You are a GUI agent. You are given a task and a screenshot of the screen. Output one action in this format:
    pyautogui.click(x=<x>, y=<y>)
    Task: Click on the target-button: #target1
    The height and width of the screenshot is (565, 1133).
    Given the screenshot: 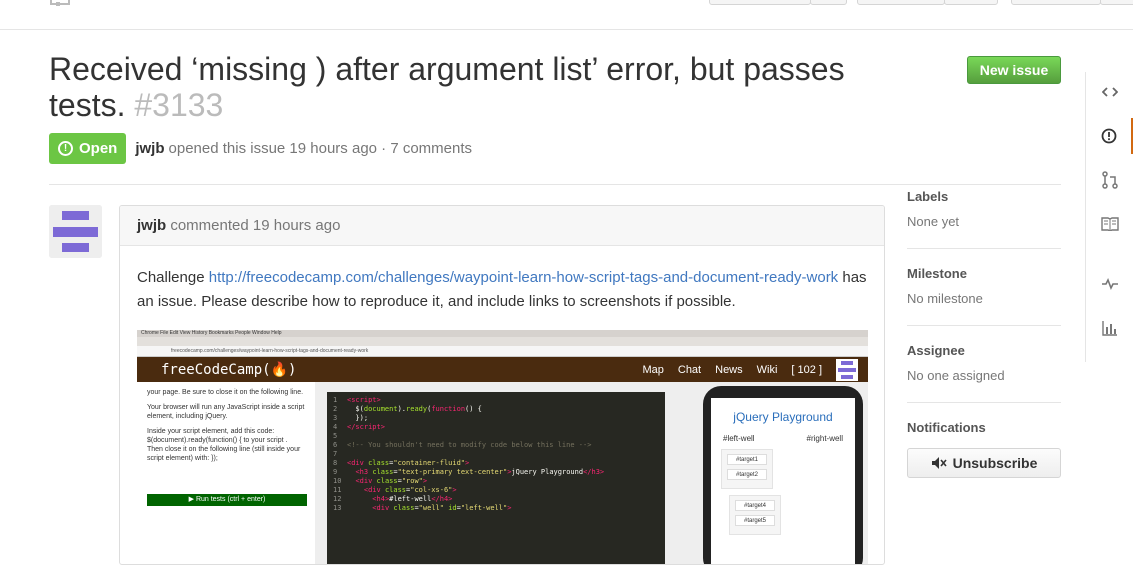 What is the action you would take?
    pyautogui.click(x=747, y=459)
    